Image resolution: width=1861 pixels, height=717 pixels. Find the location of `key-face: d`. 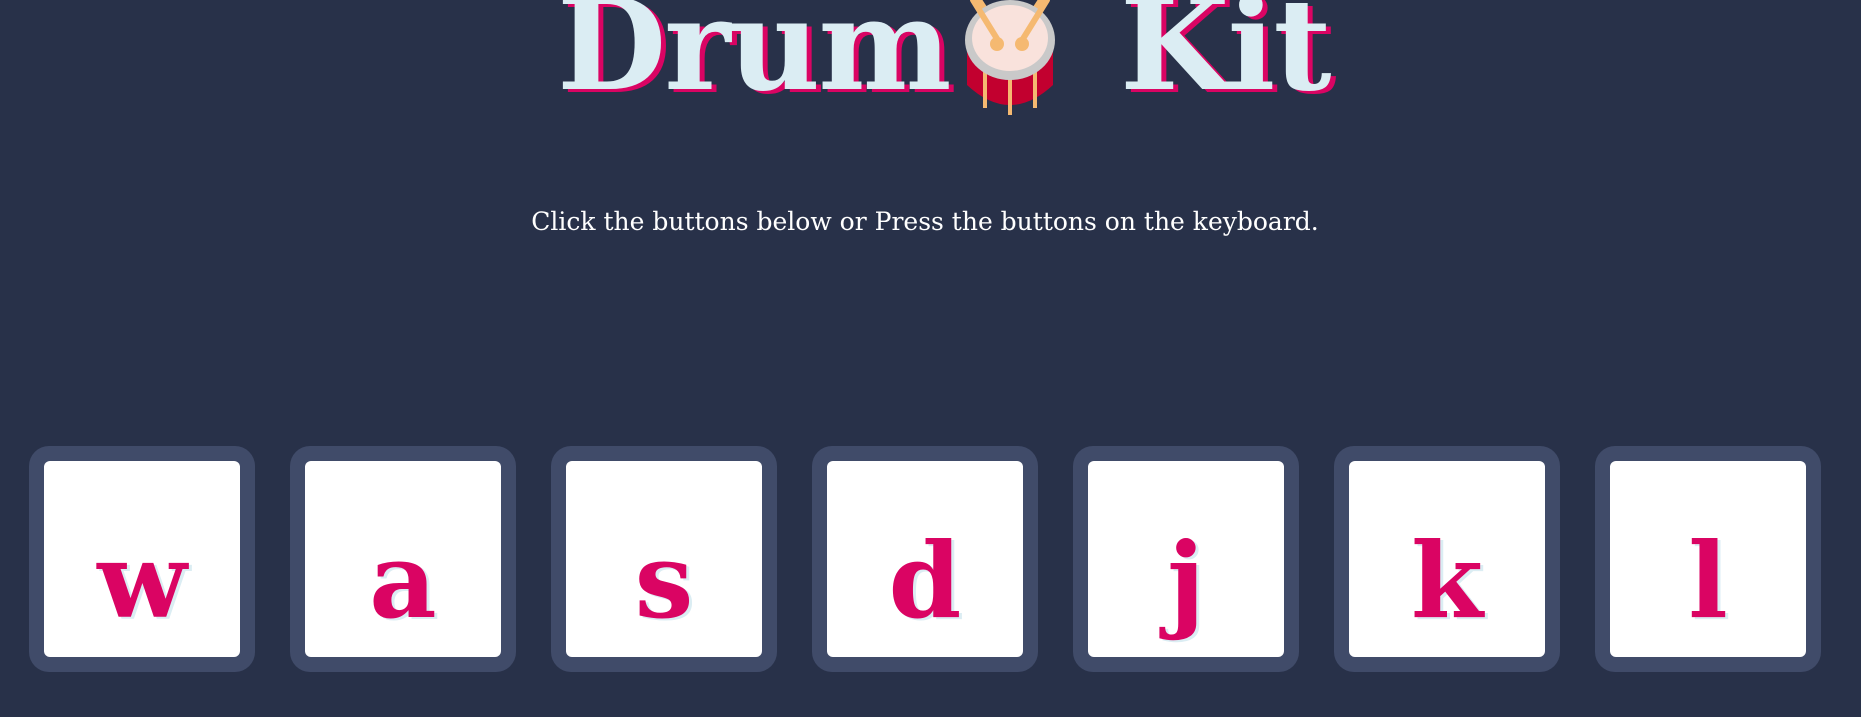

key-face: d is located at coordinates (925, 559).